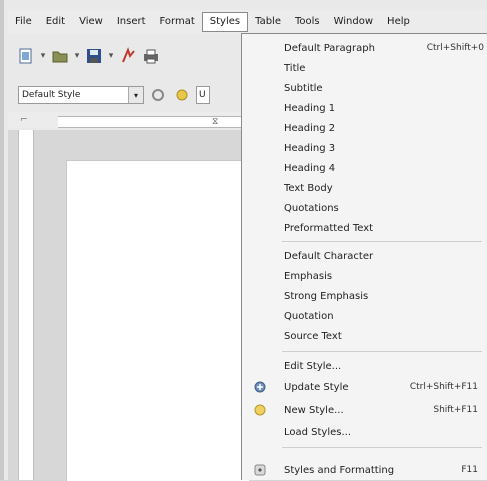 The image size is (487, 481). What do you see at coordinates (310, 168) in the screenshot?
I see `menu-item-label: Heading 4` at bounding box center [310, 168].